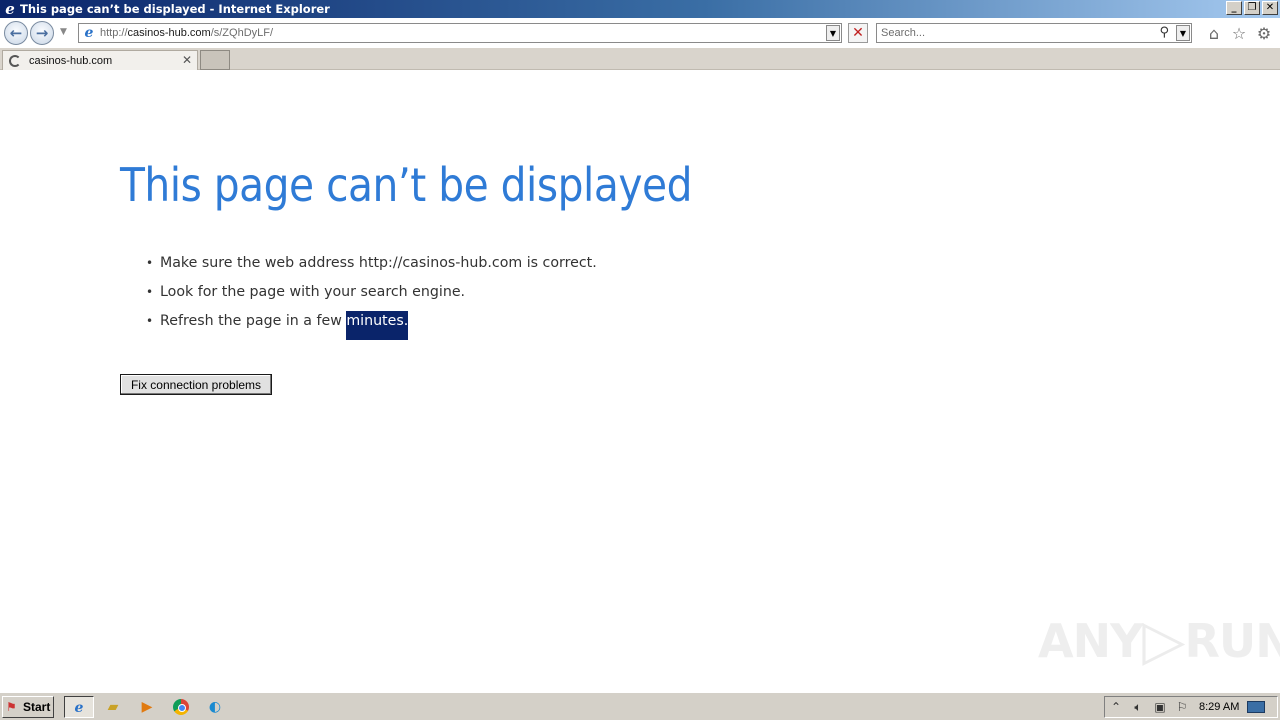  Describe the element at coordinates (11, 707) in the screenshot. I see `windows-flag-icon: ⚑` at that location.